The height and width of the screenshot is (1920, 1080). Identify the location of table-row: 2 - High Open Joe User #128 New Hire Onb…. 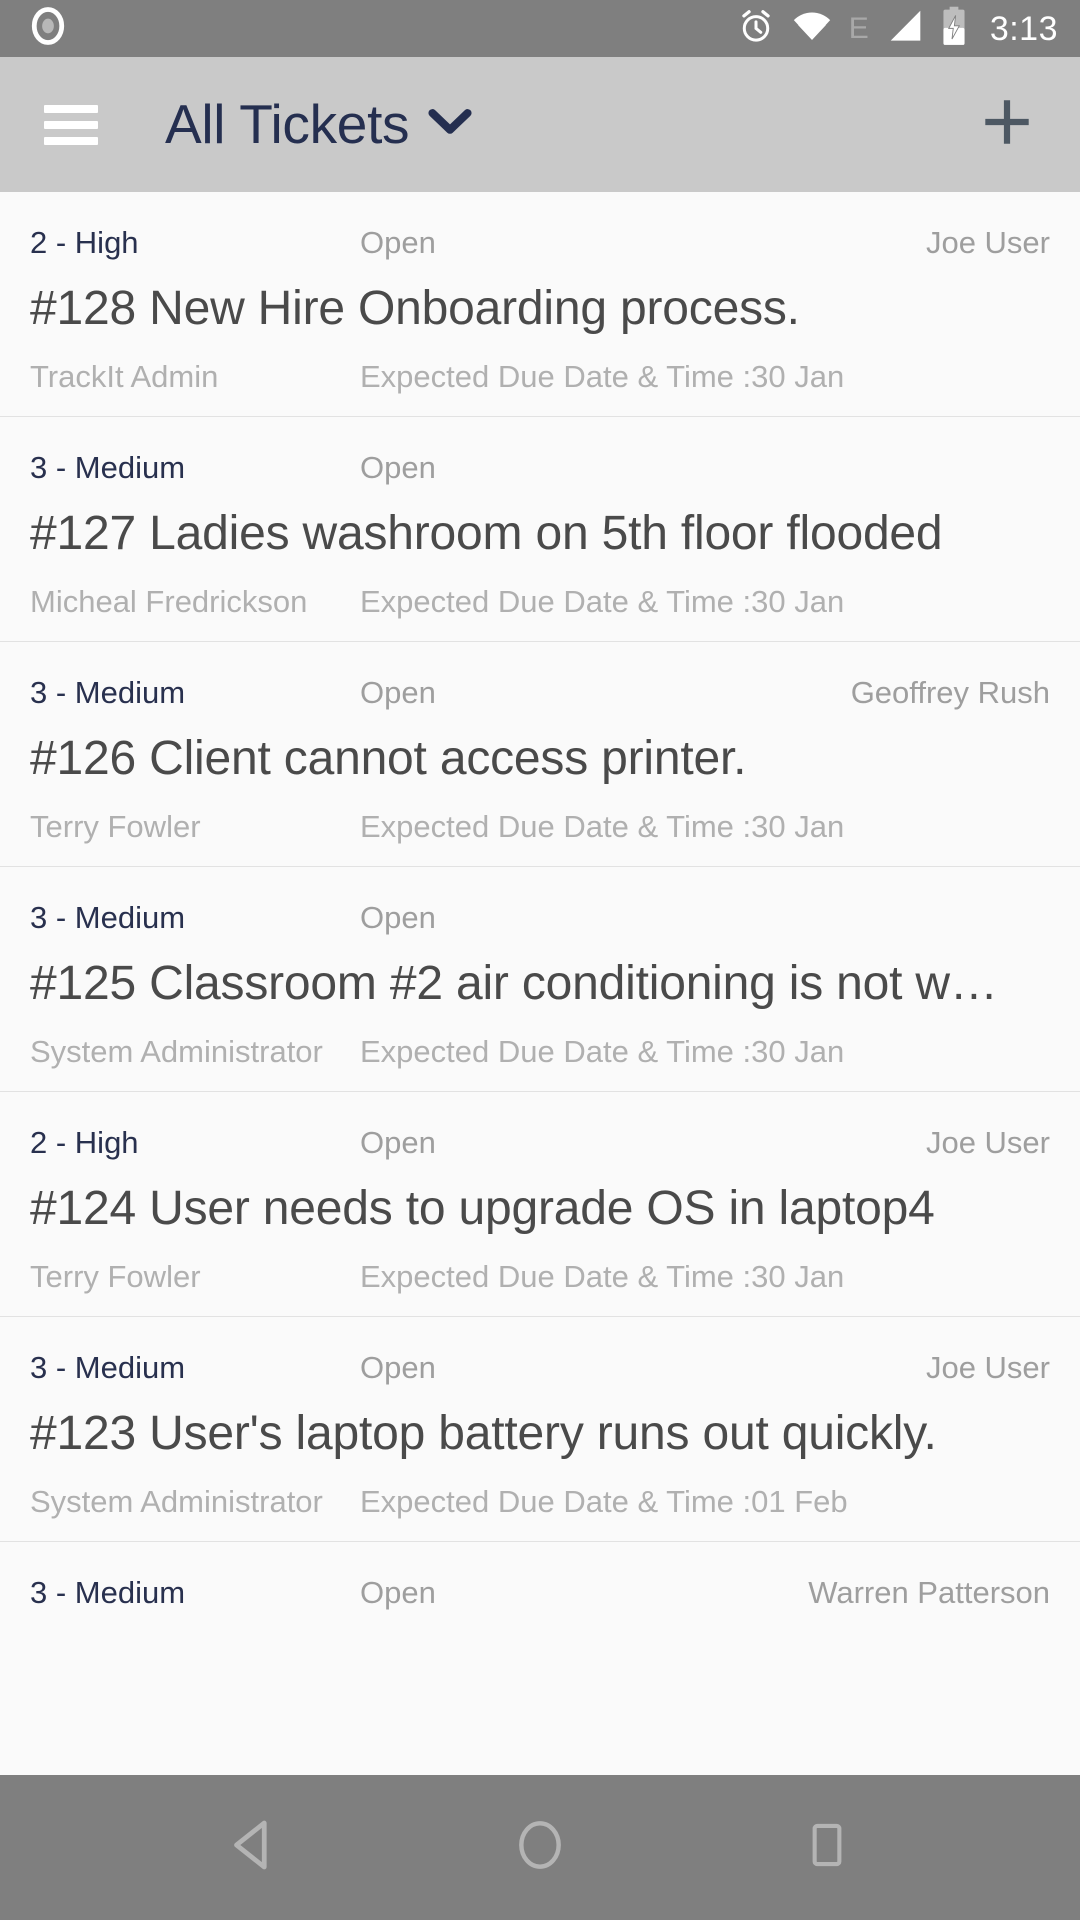
(540, 304).